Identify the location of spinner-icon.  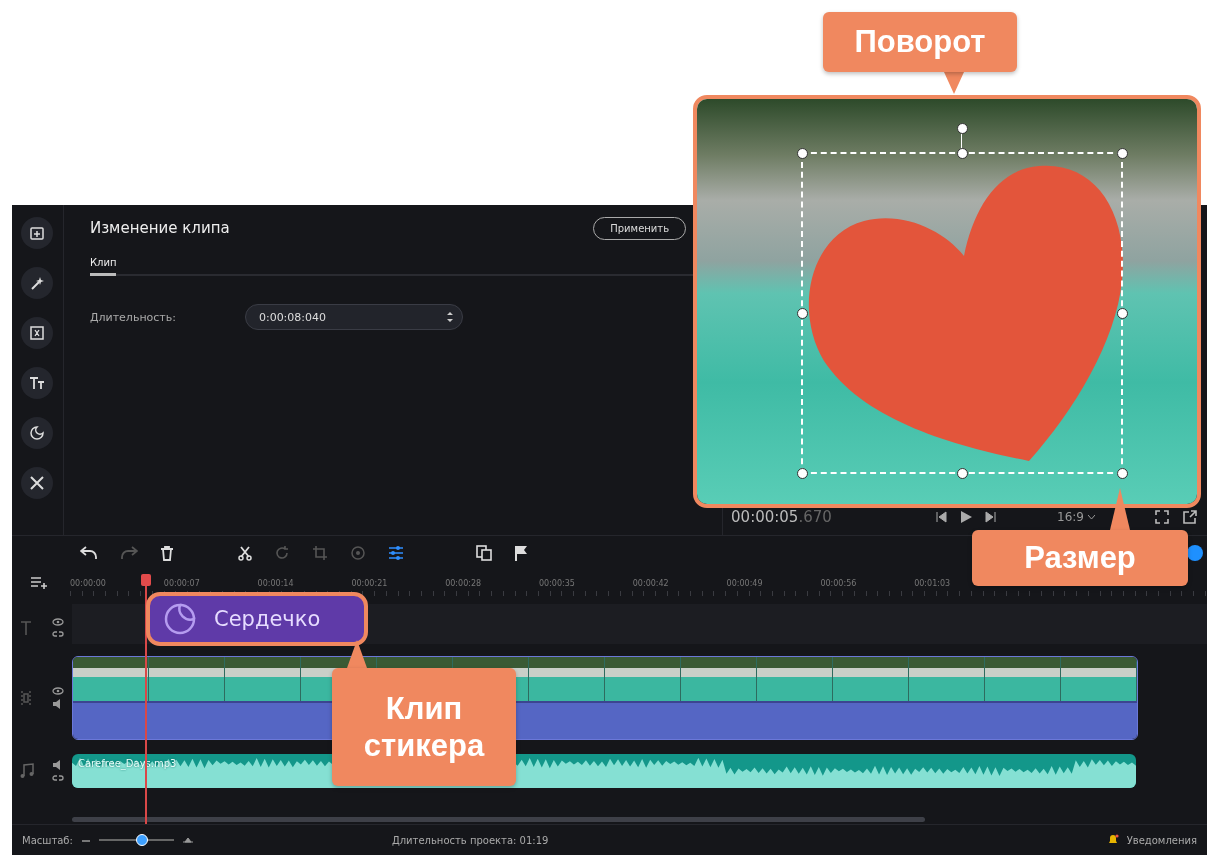
(449, 317).